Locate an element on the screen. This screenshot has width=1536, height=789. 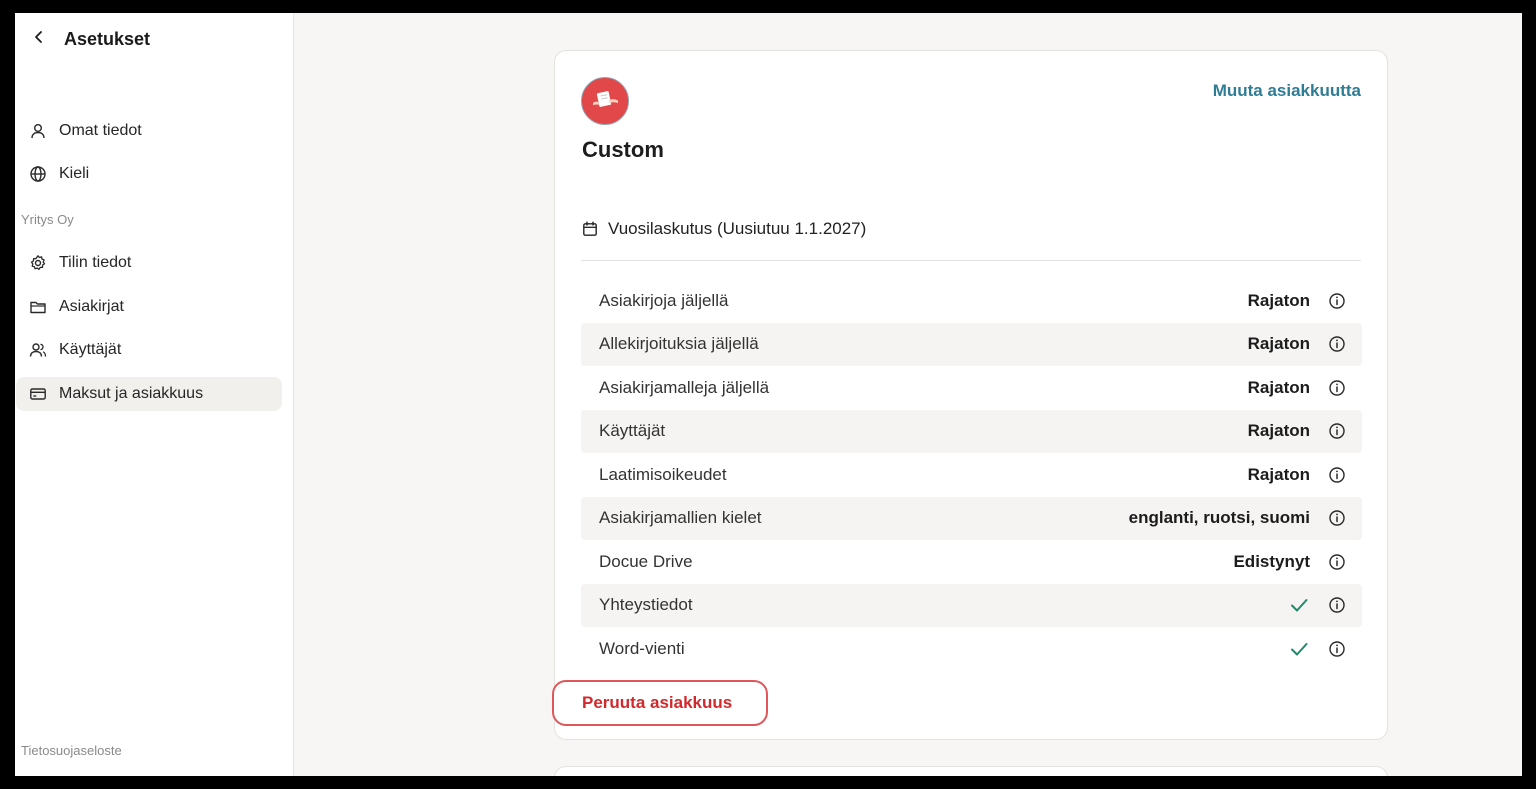
feature-label: Docue Drive is located at coordinates (646, 561).